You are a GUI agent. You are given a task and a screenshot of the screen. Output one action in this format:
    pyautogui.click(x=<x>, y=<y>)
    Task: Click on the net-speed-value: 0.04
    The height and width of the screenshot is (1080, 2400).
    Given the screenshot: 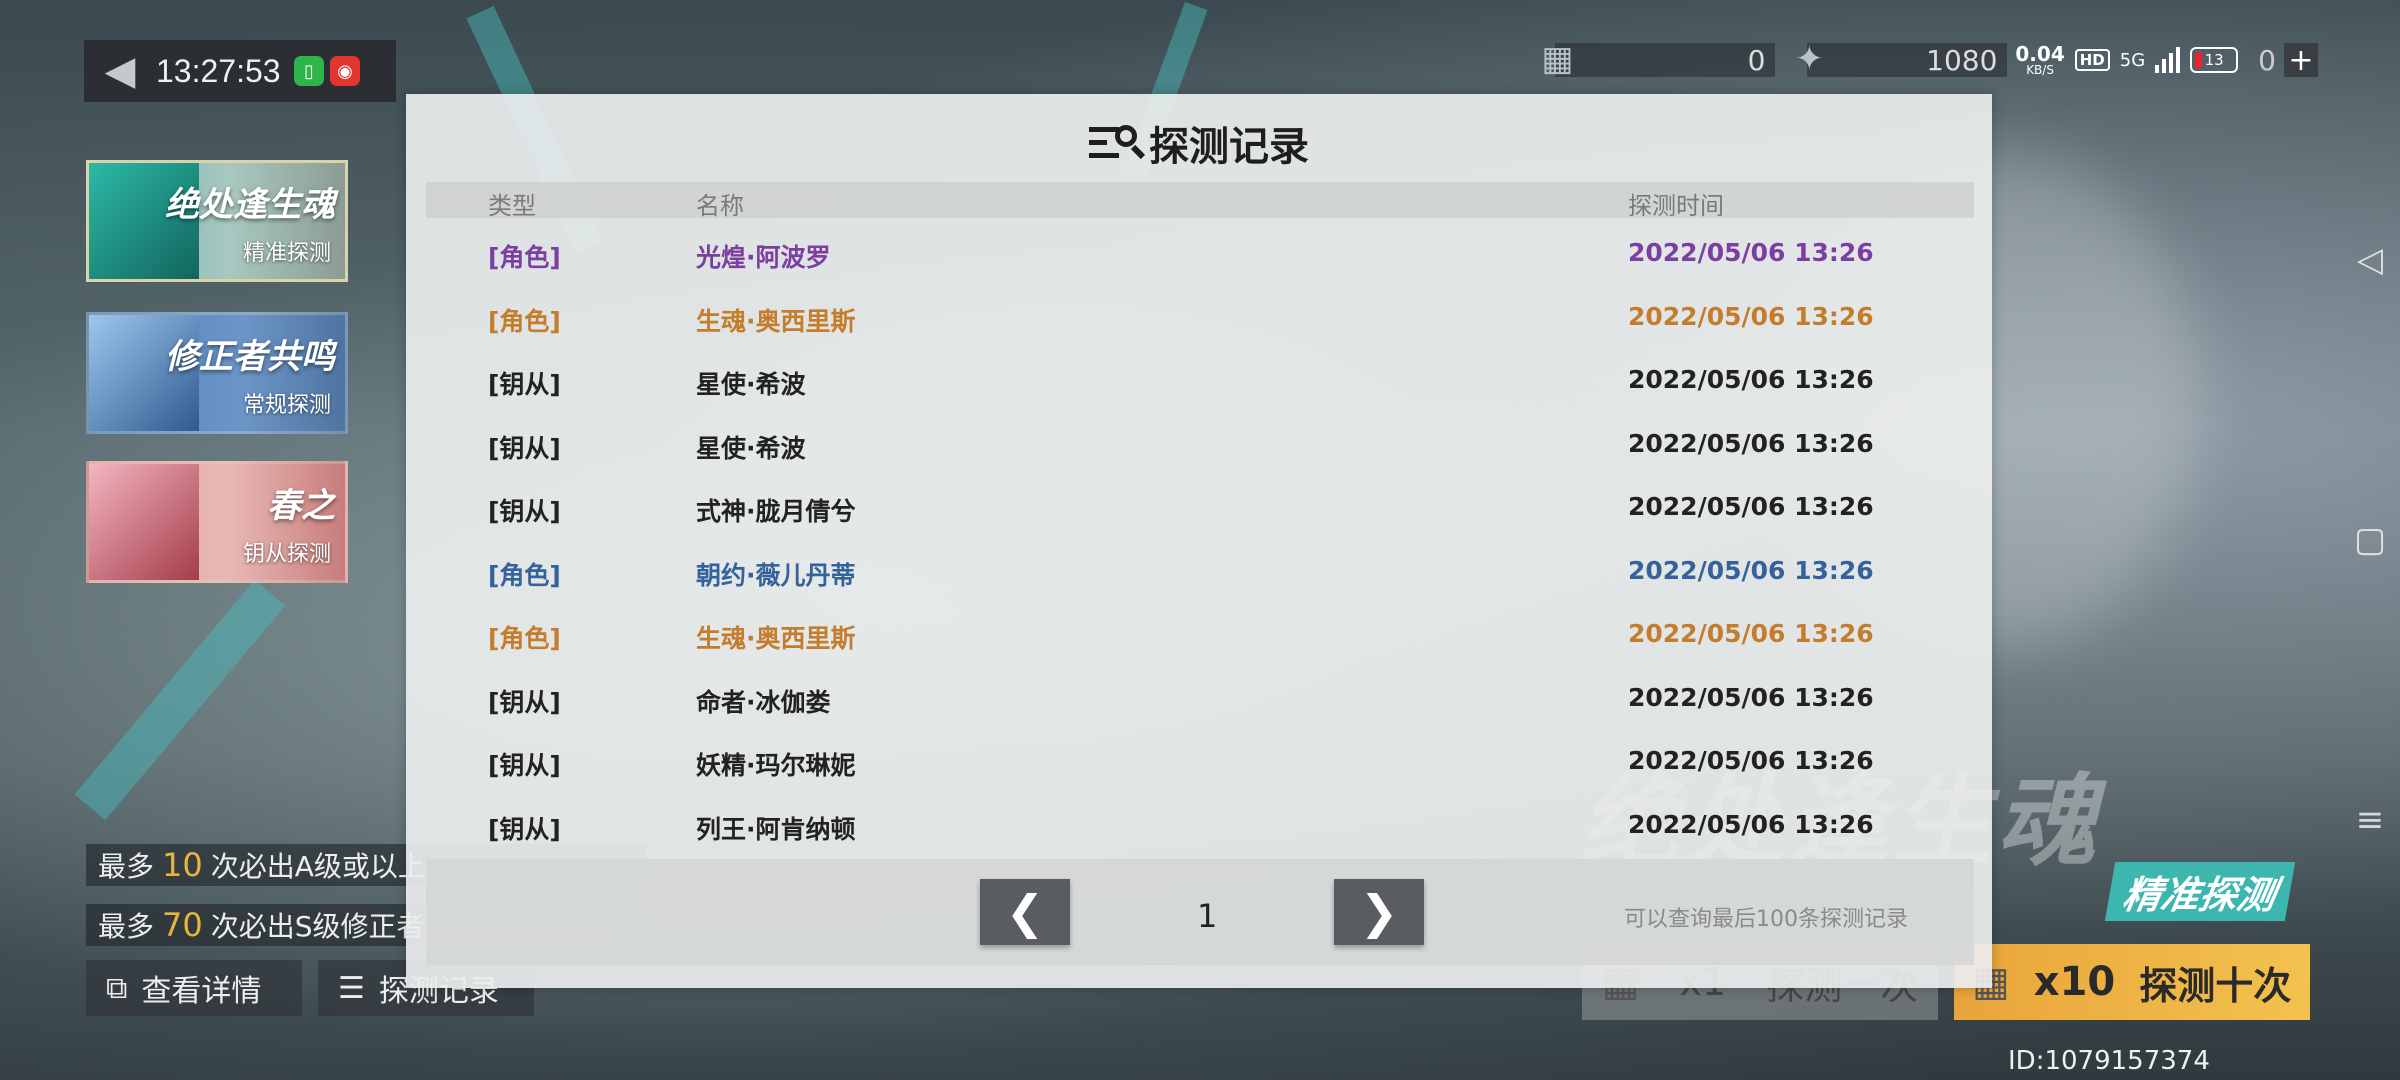 What is the action you would take?
    pyautogui.click(x=2040, y=54)
    